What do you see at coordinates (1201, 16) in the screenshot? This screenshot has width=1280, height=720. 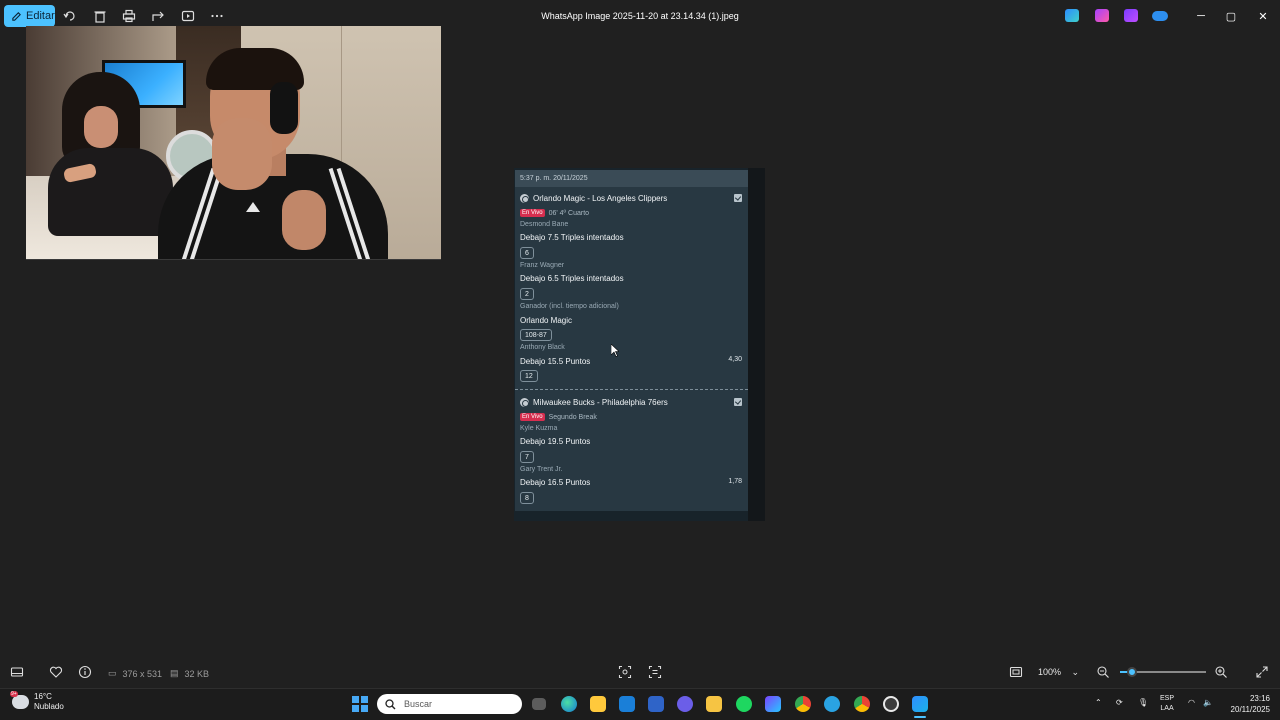 I see `minimize-icon: ─` at bounding box center [1201, 16].